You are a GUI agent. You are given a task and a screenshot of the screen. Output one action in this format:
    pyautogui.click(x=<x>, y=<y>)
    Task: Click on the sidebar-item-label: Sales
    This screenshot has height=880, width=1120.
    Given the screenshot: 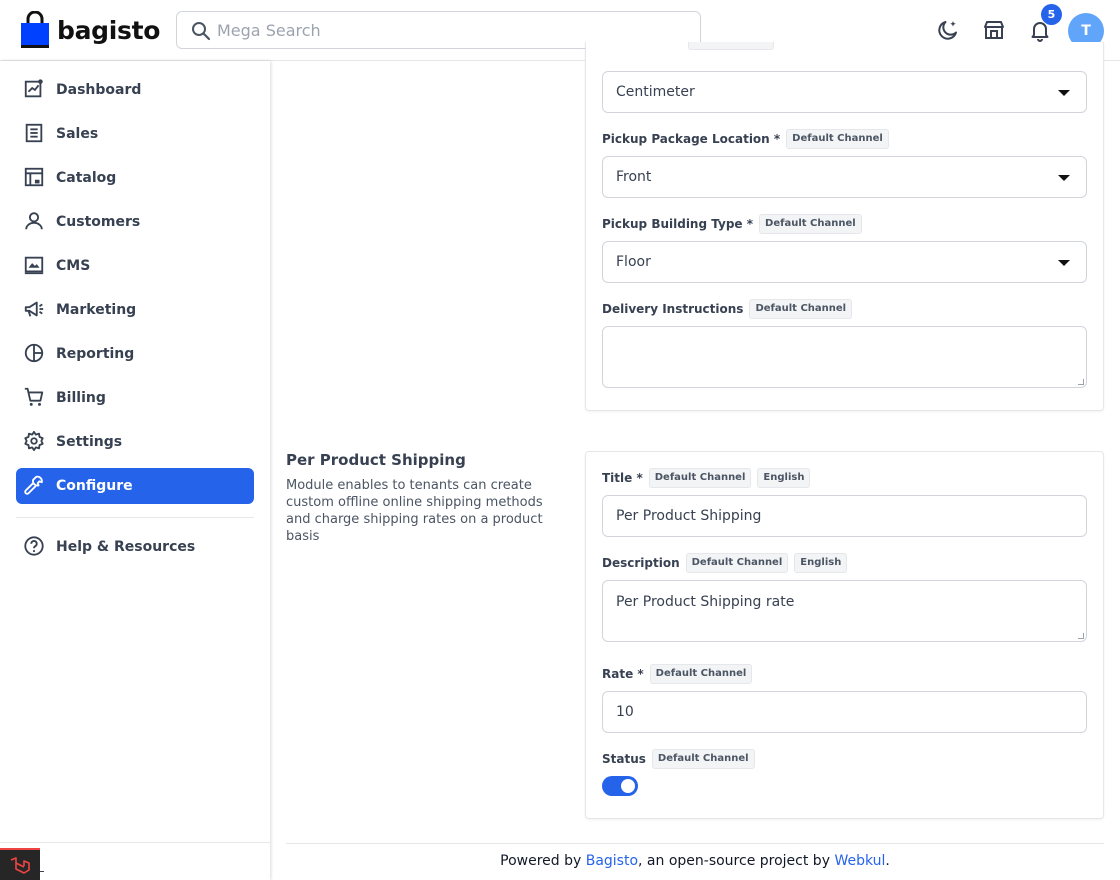 What is the action you would take?
    pyautogui.click(x=77, y=134)
    